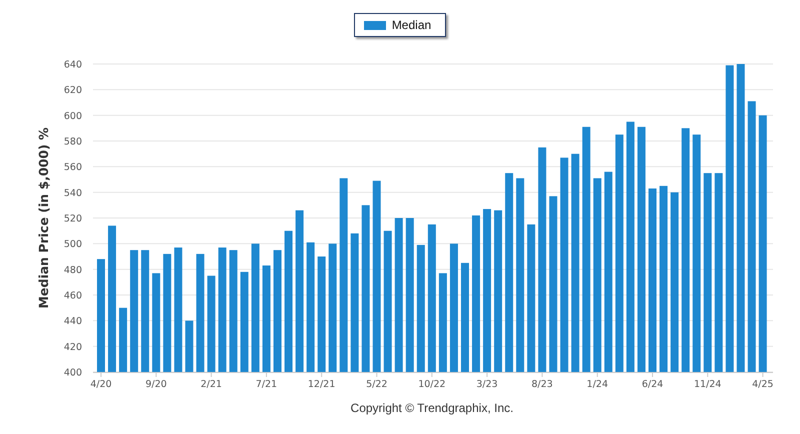  Describe the element at coordinates (597, 384) in the screenshot. I see `axis-tick-label: 1/24` at that location.